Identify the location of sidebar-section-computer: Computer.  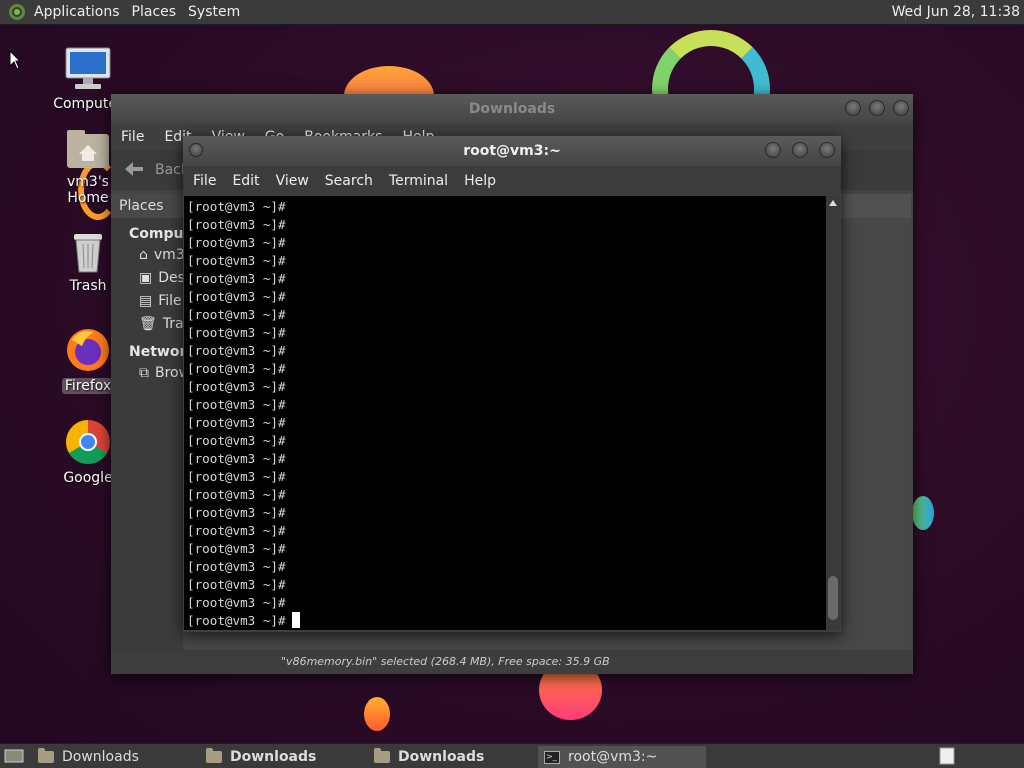
(168, 234).